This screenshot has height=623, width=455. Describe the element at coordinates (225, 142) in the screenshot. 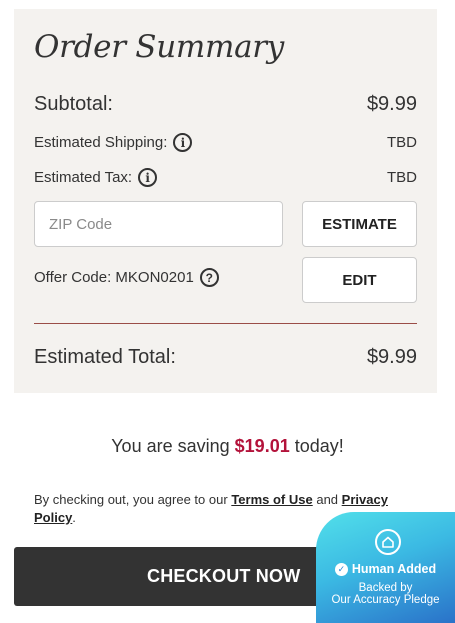

I see `shipping-row: Estimated Shipping: i TBD` at that location.